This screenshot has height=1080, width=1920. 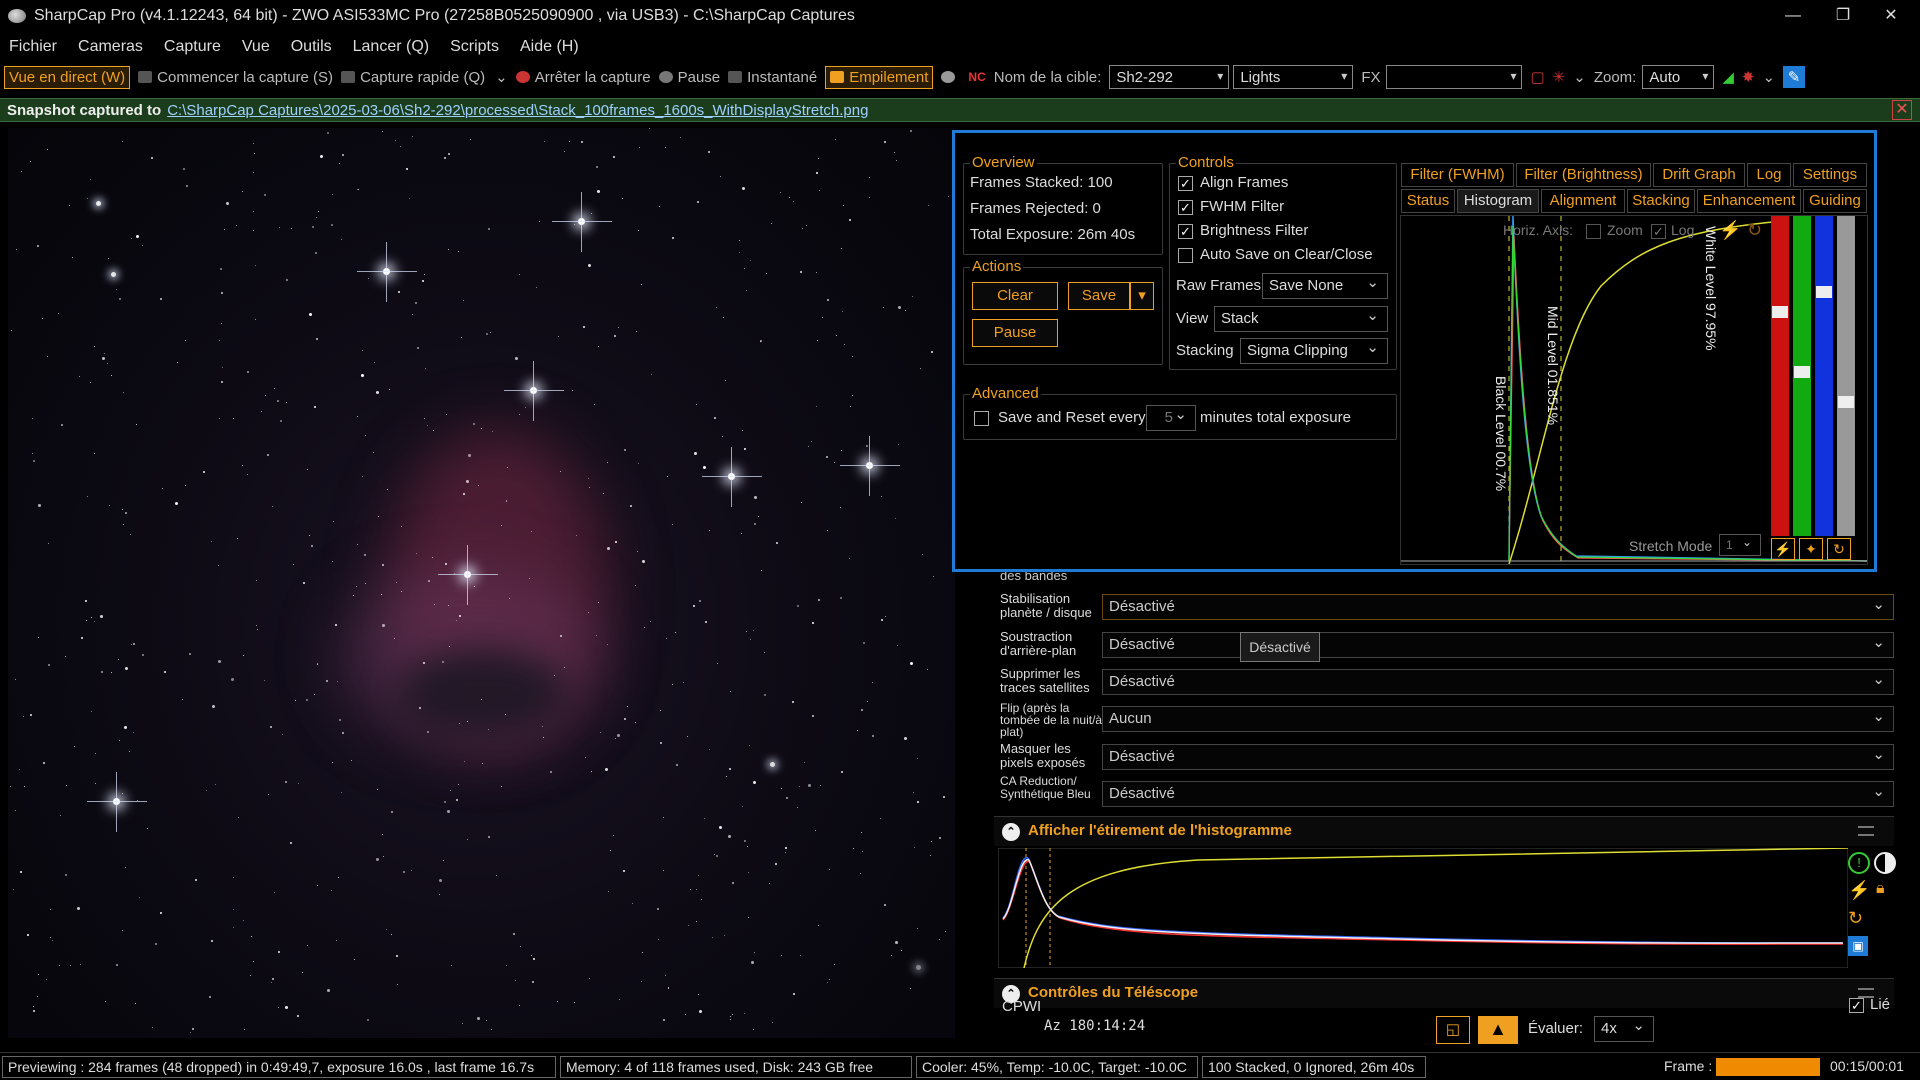 I want to click on menu-fichier: Fichier, so click(x=39, y=47).